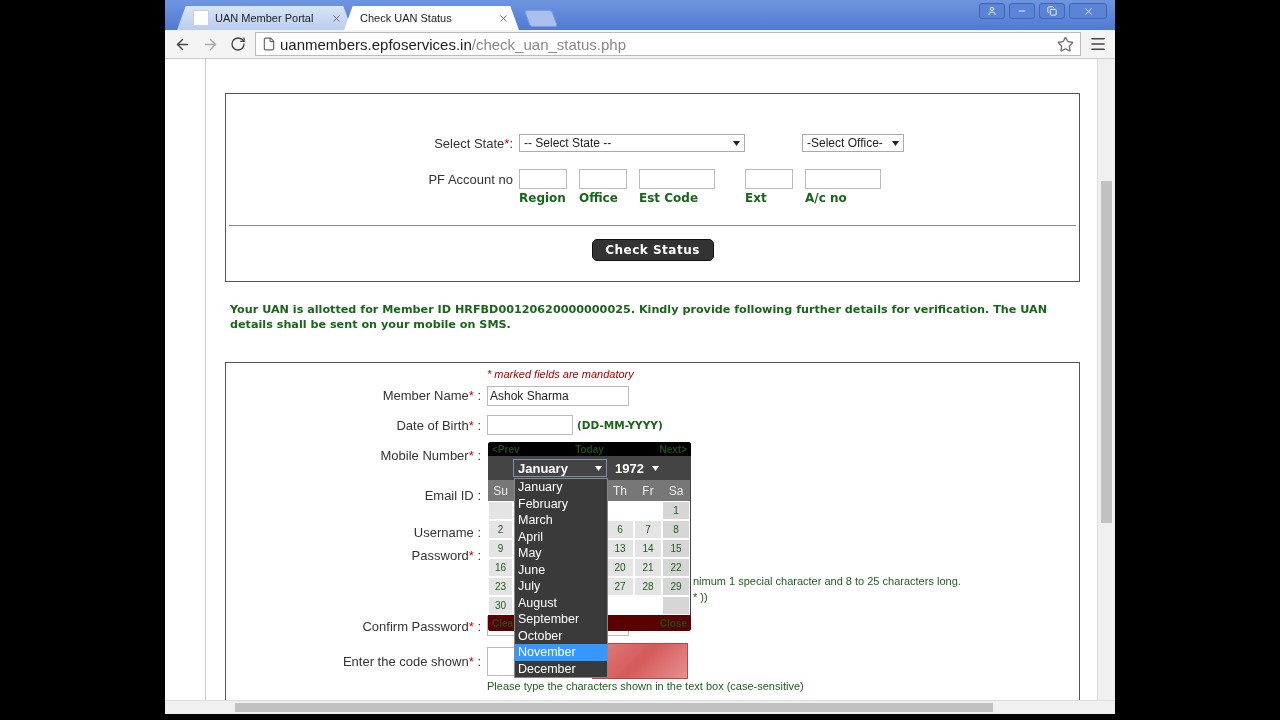  What do you see at coordinates (637, 468) in the screenshot?
I see `year-select: 1972` at bounding box center [637, 468].